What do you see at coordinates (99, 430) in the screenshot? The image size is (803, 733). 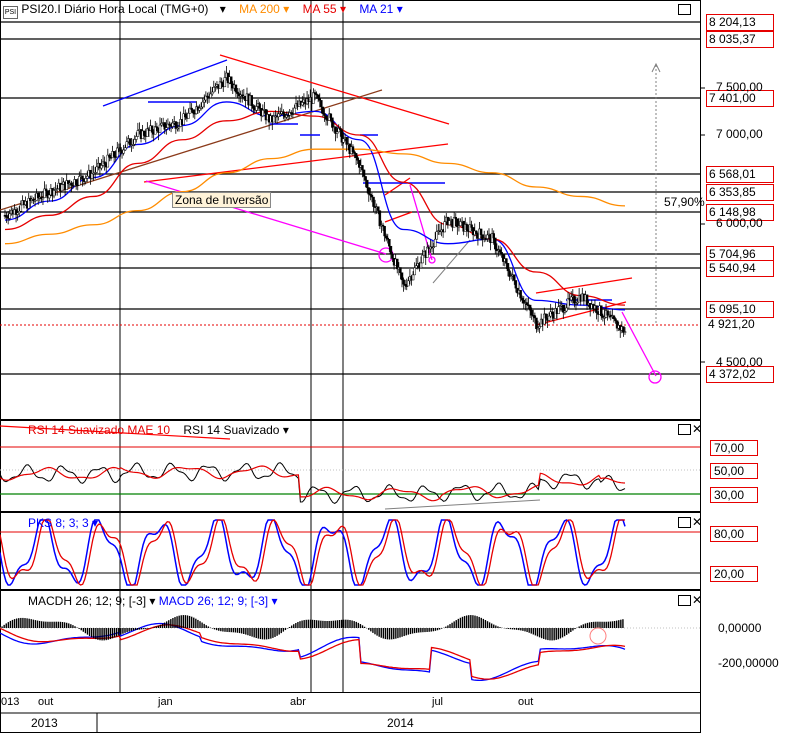 I see `rsi-mae-label: RSI 14 Suavizado MAE 10` at bounding box center [99, 430].